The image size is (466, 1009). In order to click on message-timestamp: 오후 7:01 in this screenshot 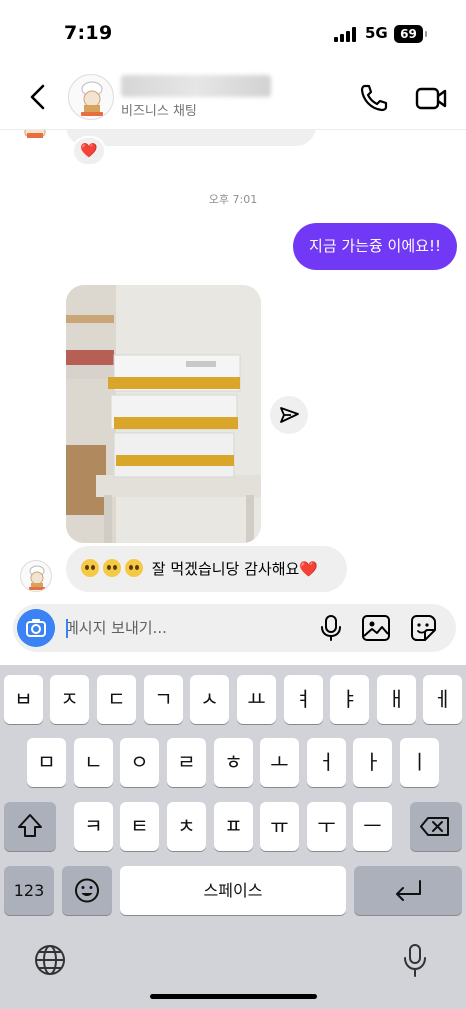, I will do `click(233, 199)`.